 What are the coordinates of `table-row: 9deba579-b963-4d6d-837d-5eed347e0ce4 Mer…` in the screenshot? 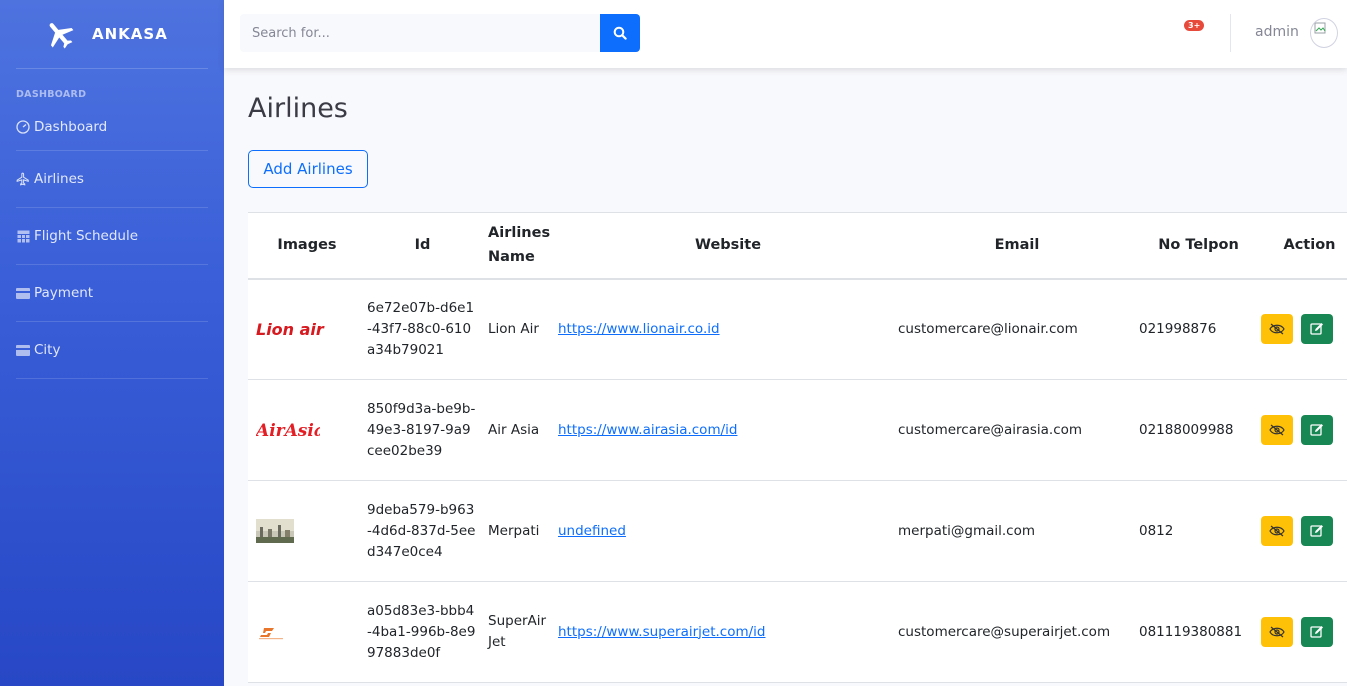 It's located at (797, 531).